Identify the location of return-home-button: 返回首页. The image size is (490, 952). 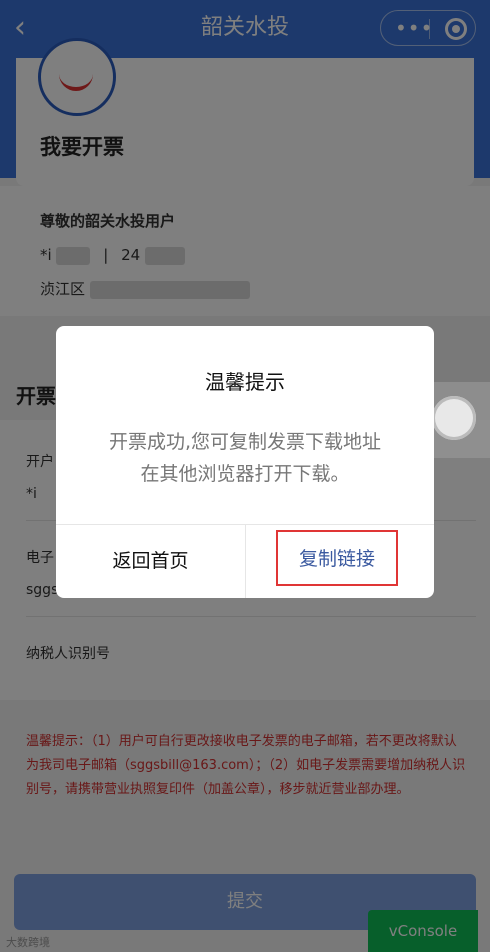
(150, 561).